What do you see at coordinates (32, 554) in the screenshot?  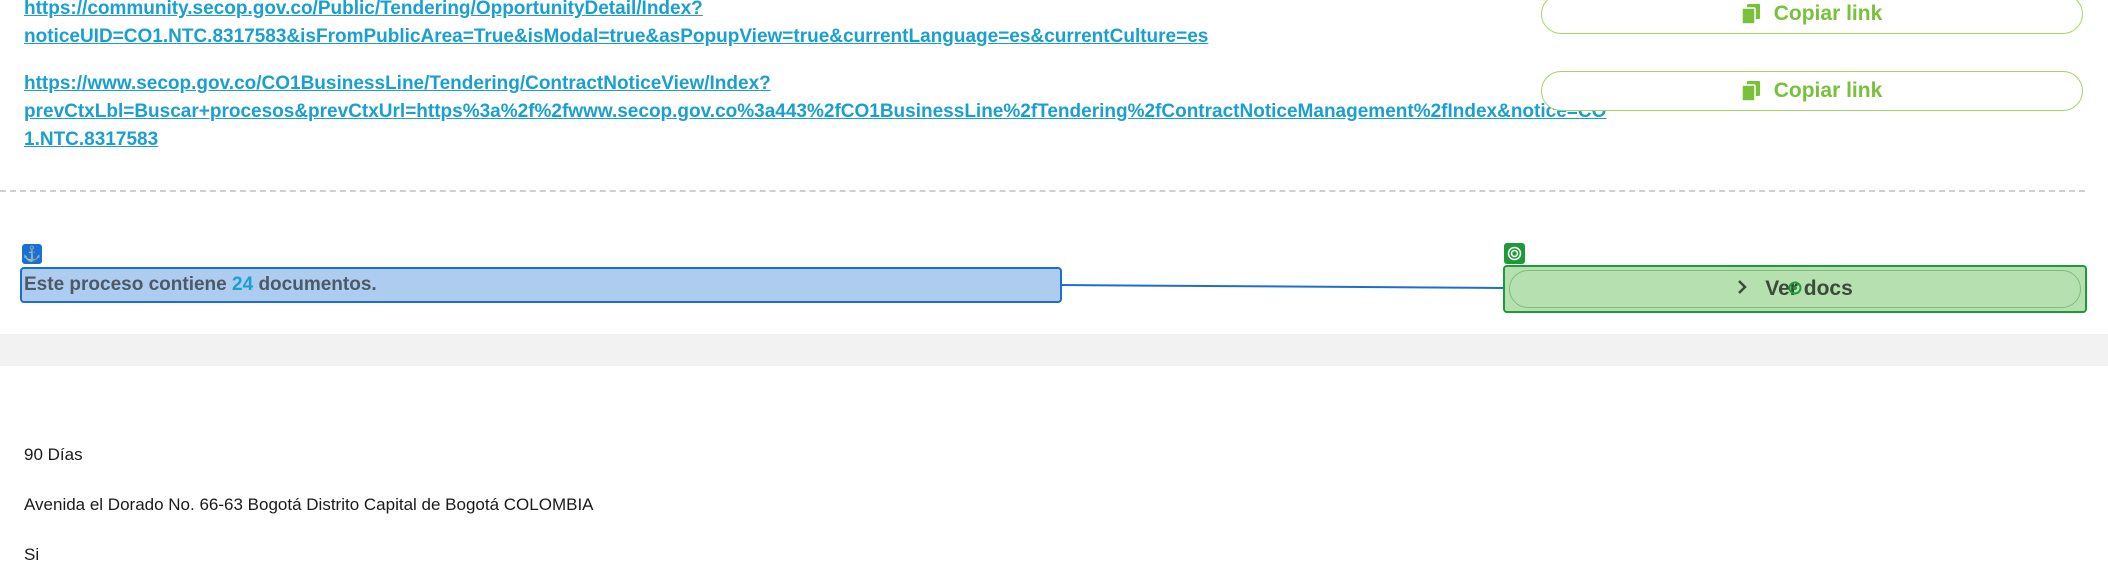 I see `answer-value: Si` at bounding box center [32, 554].